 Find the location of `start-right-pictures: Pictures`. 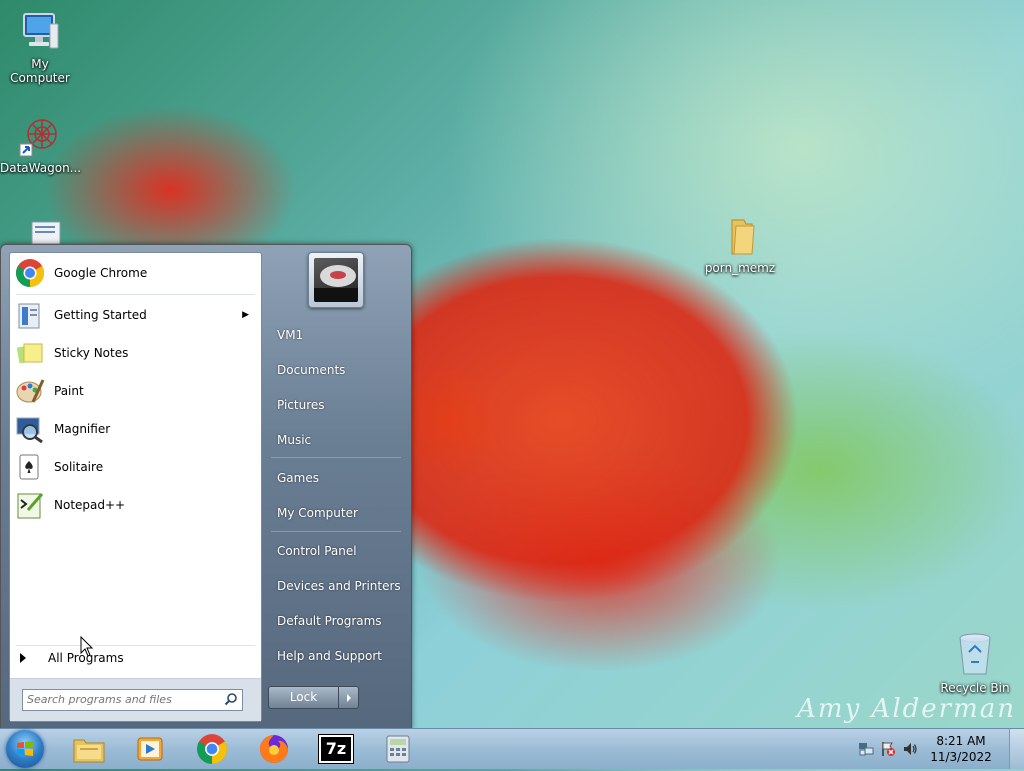

start-right-pictures: Pictures is located at coordinates (336, 405).